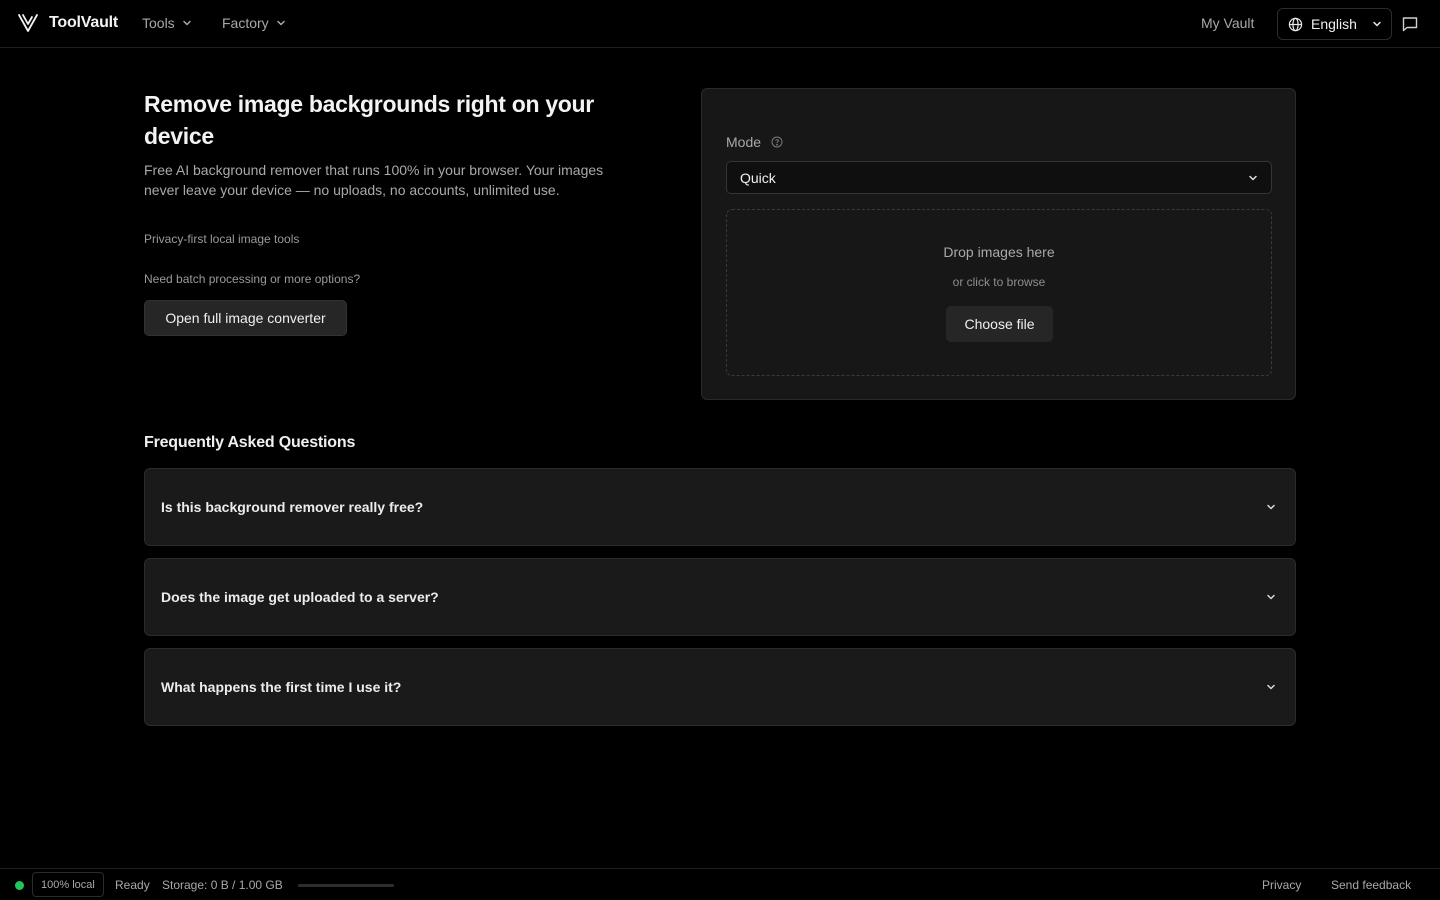 The width and height of the screenshot is (1440, 900). I want to click on privacy-link: Privacy, so click(1281, 885).